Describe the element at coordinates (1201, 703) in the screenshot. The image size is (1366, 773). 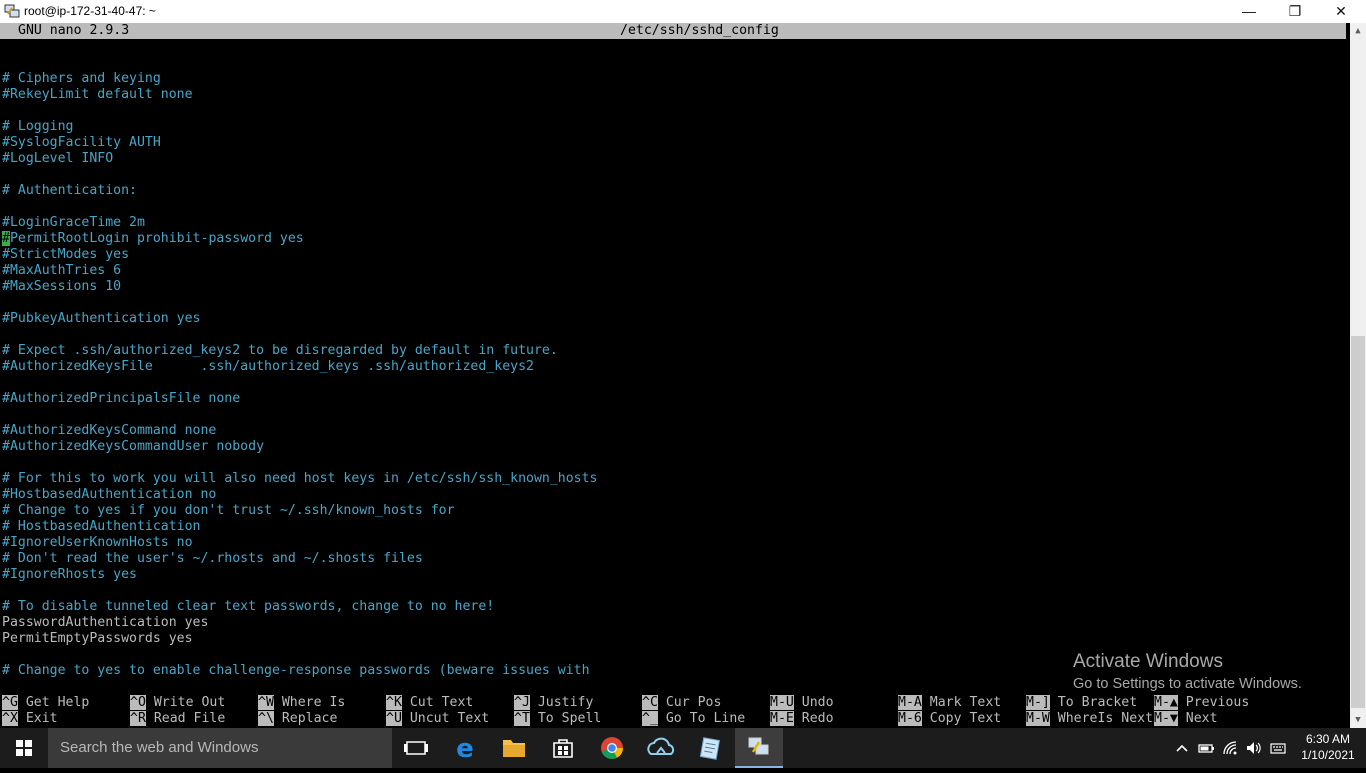
I see `shortcut-item: M-▲ Previous` at that location.